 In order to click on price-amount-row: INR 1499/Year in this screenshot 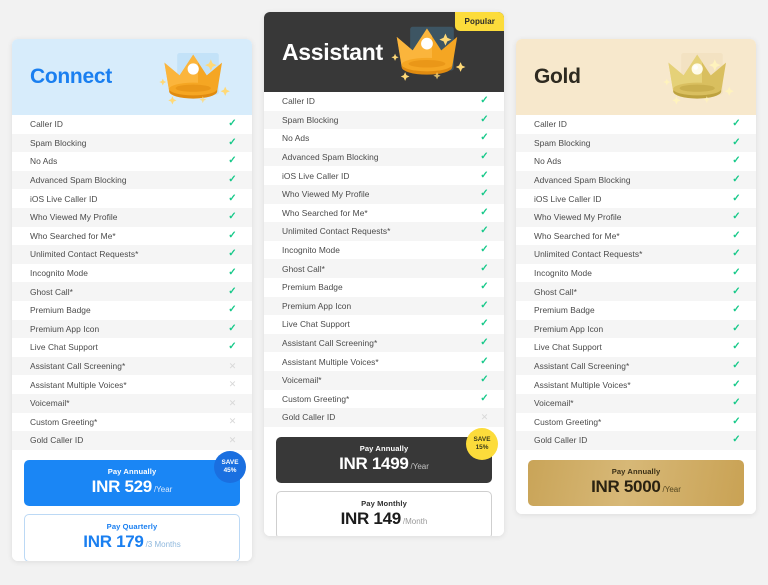, I will do `click(384, 464)`.